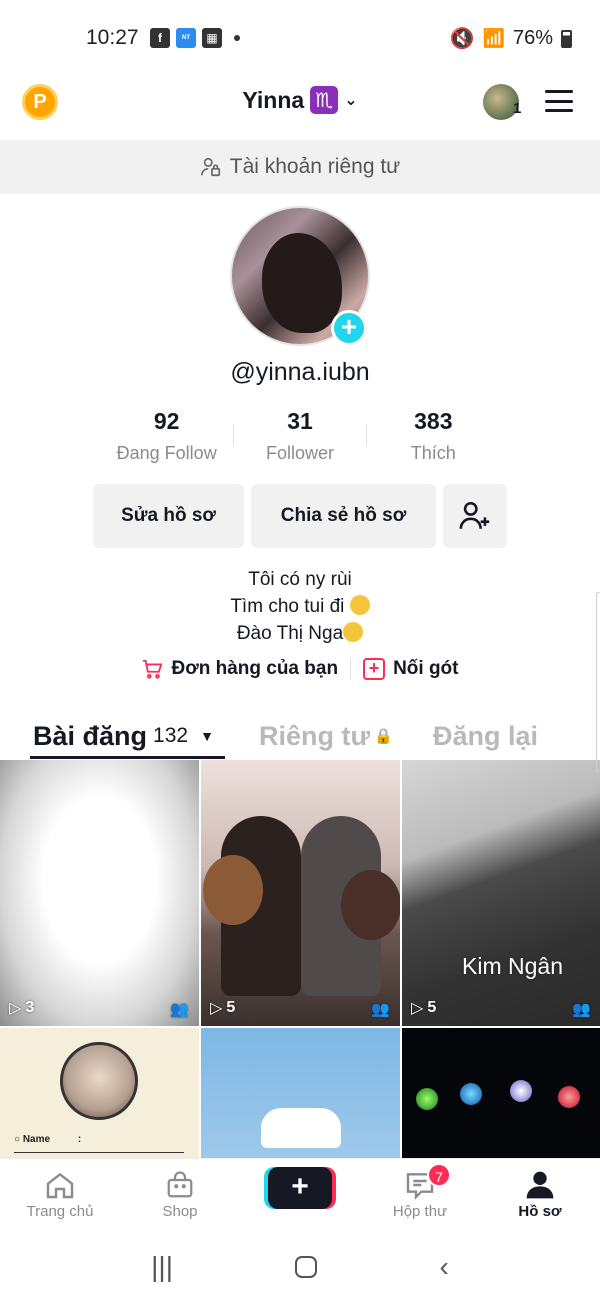 The width and height of the screenshot is (600, 1300). I want to click on view-count: ▷ 5, so click(223, 1008).